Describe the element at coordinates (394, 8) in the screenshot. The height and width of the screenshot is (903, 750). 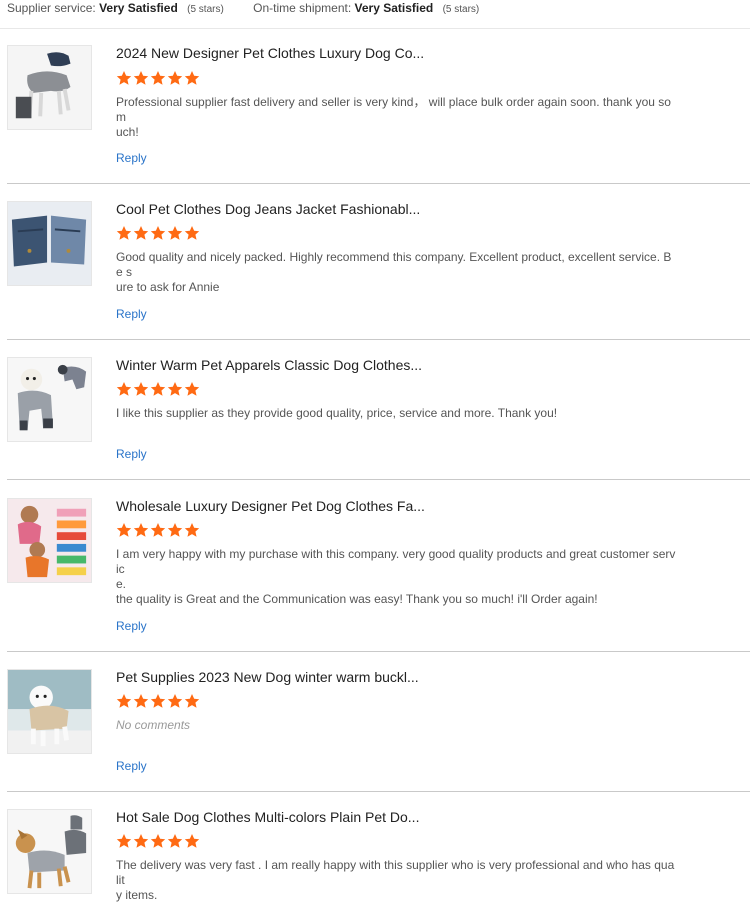
I see `on-time-shipment-value: Very Satisfied` at that location.